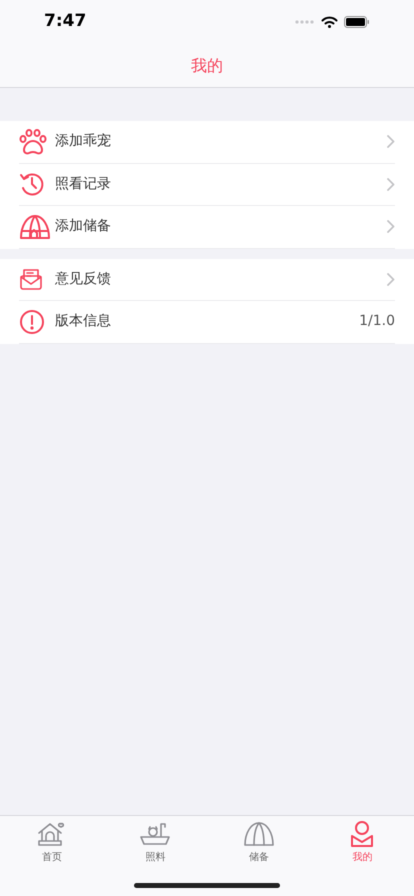  I want to click on info-icon, so click(32, 321).